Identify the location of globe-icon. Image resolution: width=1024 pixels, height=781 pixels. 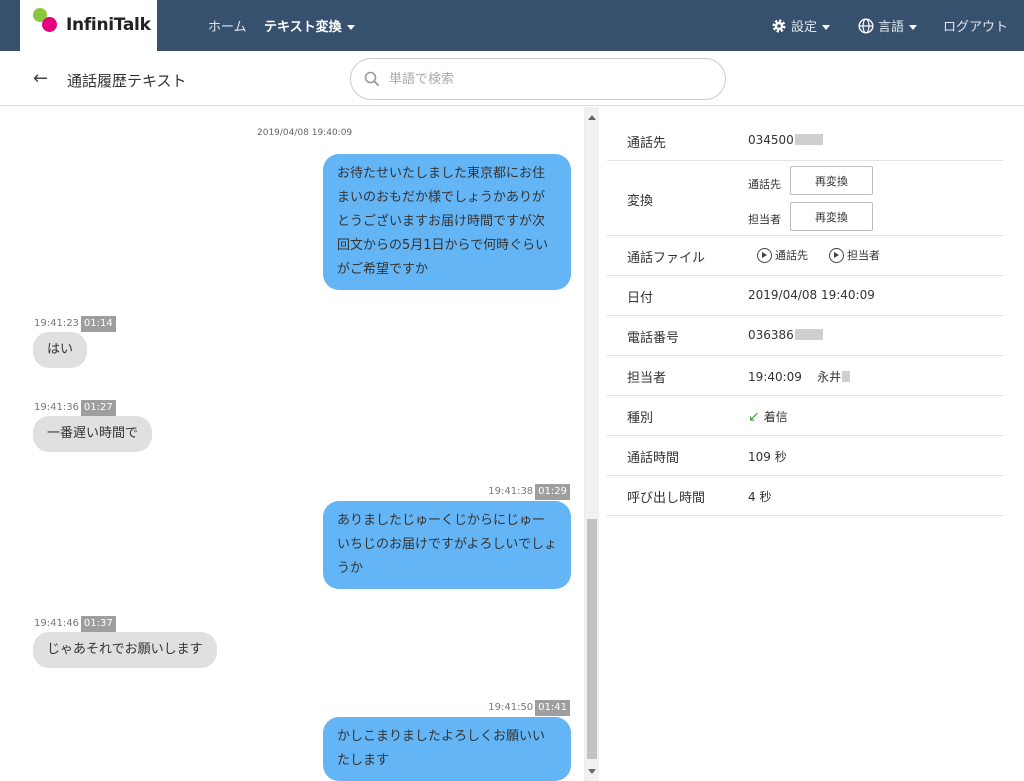
(866, 26).